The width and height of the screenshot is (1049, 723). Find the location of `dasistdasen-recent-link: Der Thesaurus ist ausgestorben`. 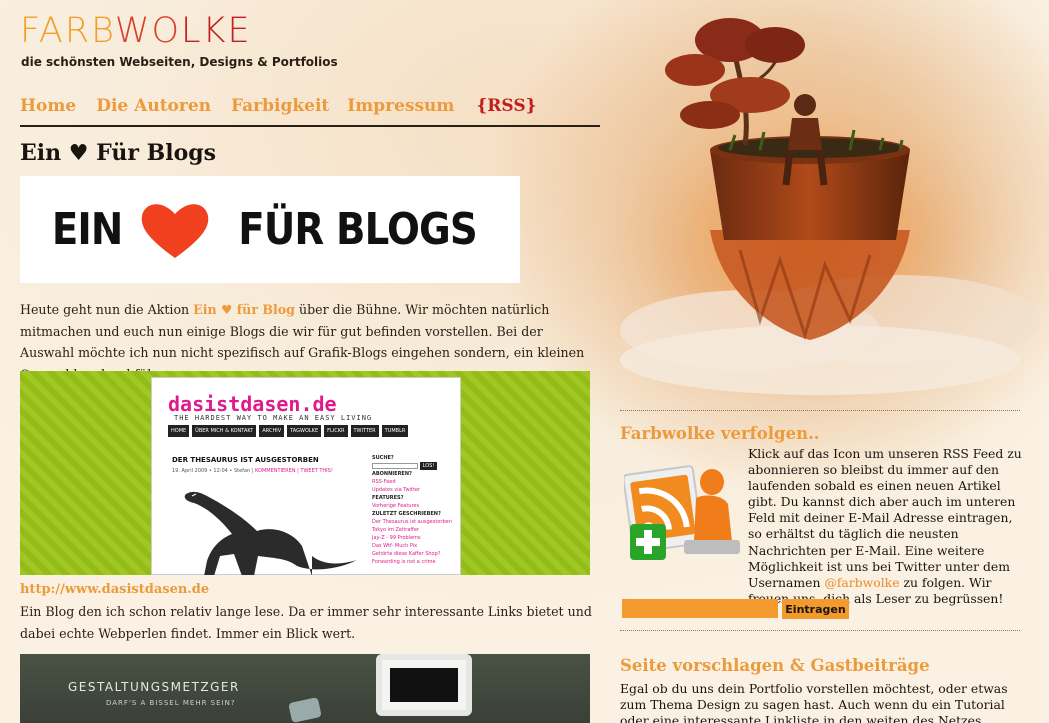

dasistdasen-recent-link: Der Thesaurus ist ausgestorben is located at coordinates (412, 522).